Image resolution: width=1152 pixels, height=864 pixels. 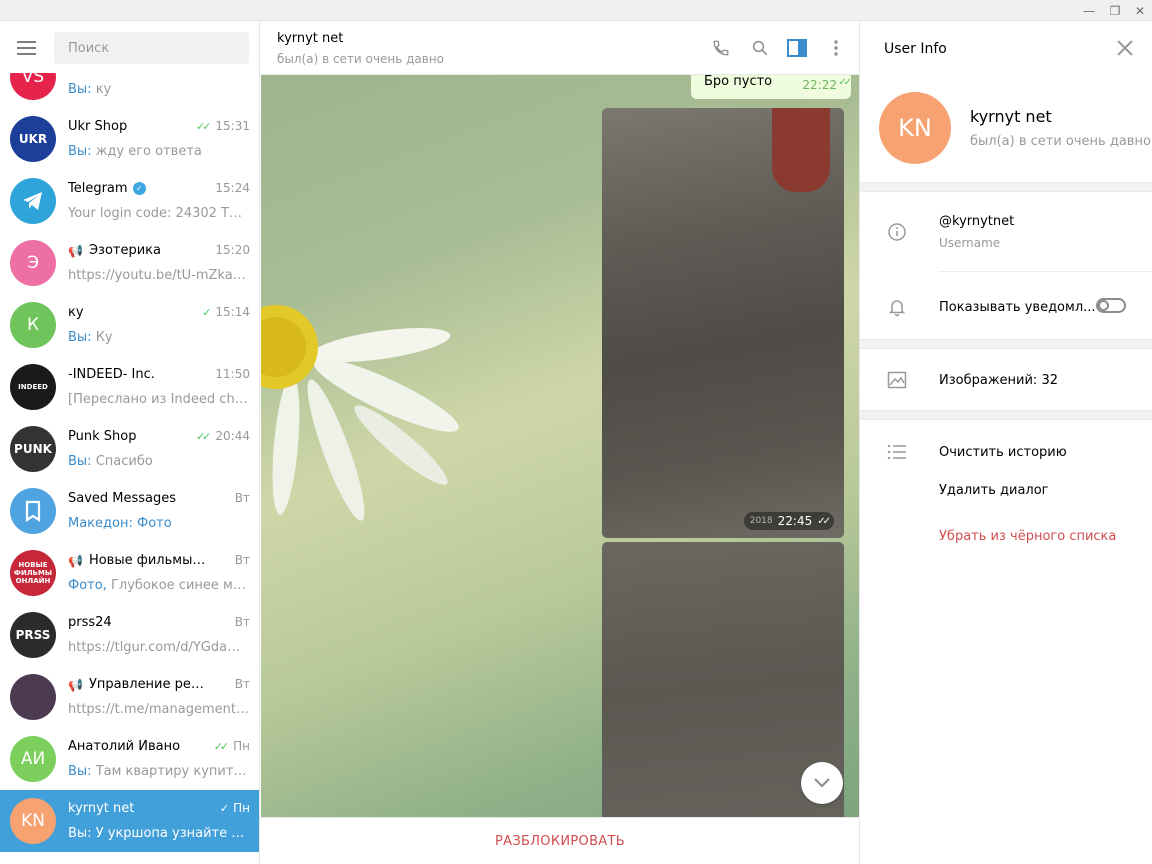 I want to click on username-label: Username, so click(x=970, y=243).